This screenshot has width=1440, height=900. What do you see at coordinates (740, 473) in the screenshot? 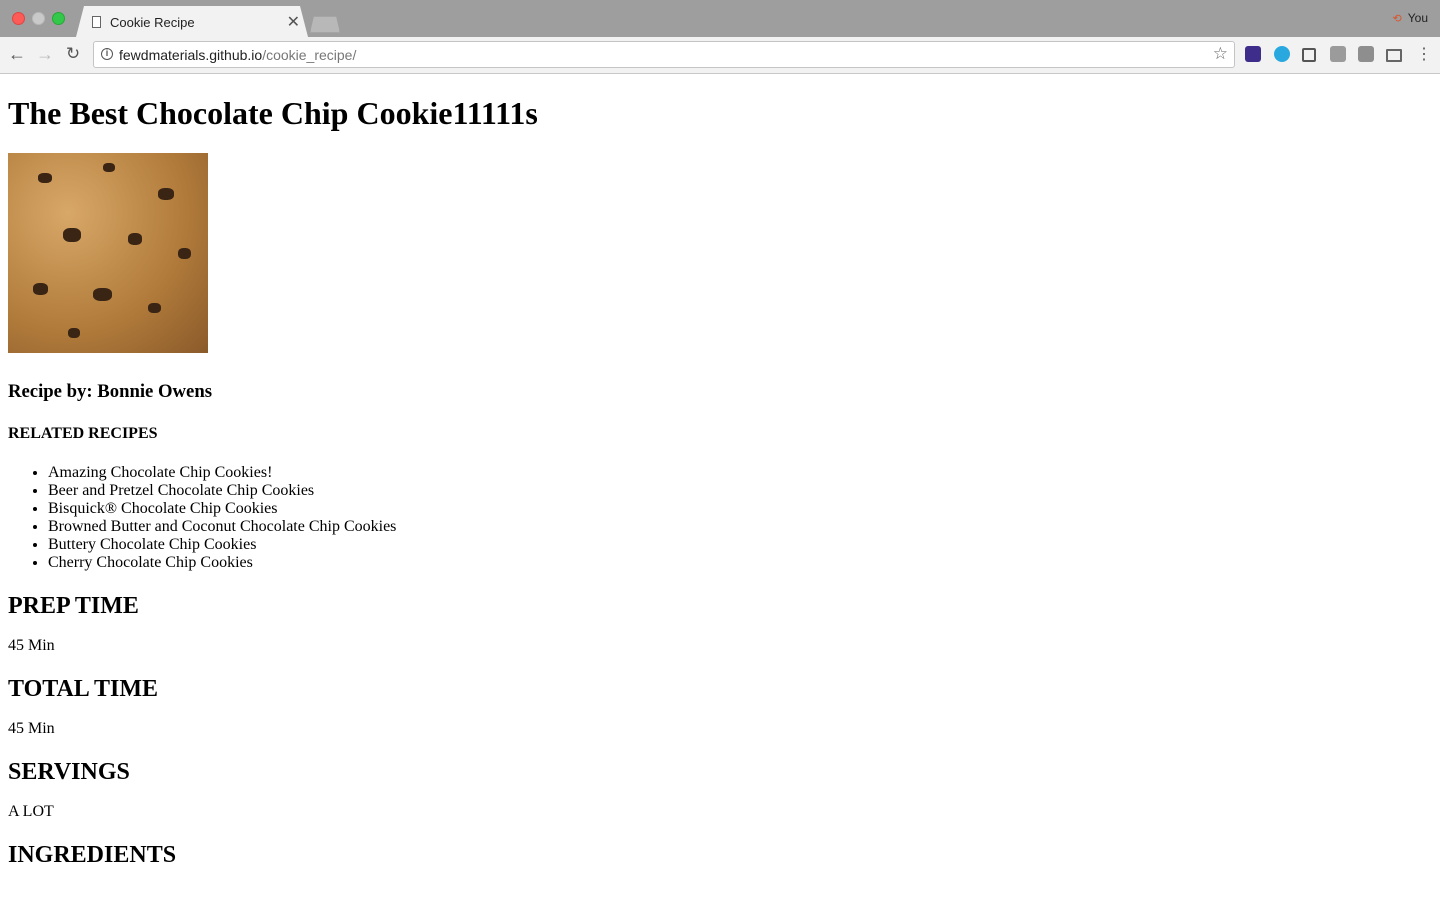
I see `list-item: Amazing Chocolate Chip Cookies!` at bounding box center [740, 473].